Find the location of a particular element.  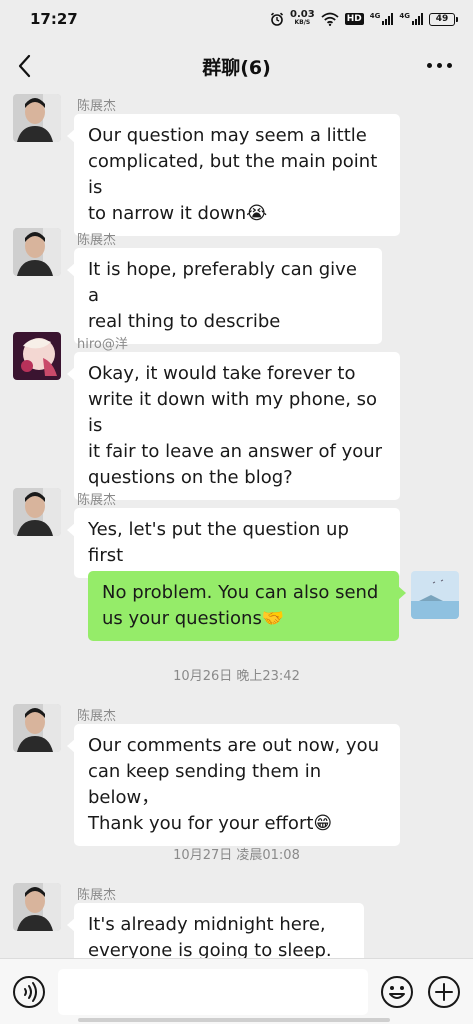

plus-icon is located at coordinates (444, 992).